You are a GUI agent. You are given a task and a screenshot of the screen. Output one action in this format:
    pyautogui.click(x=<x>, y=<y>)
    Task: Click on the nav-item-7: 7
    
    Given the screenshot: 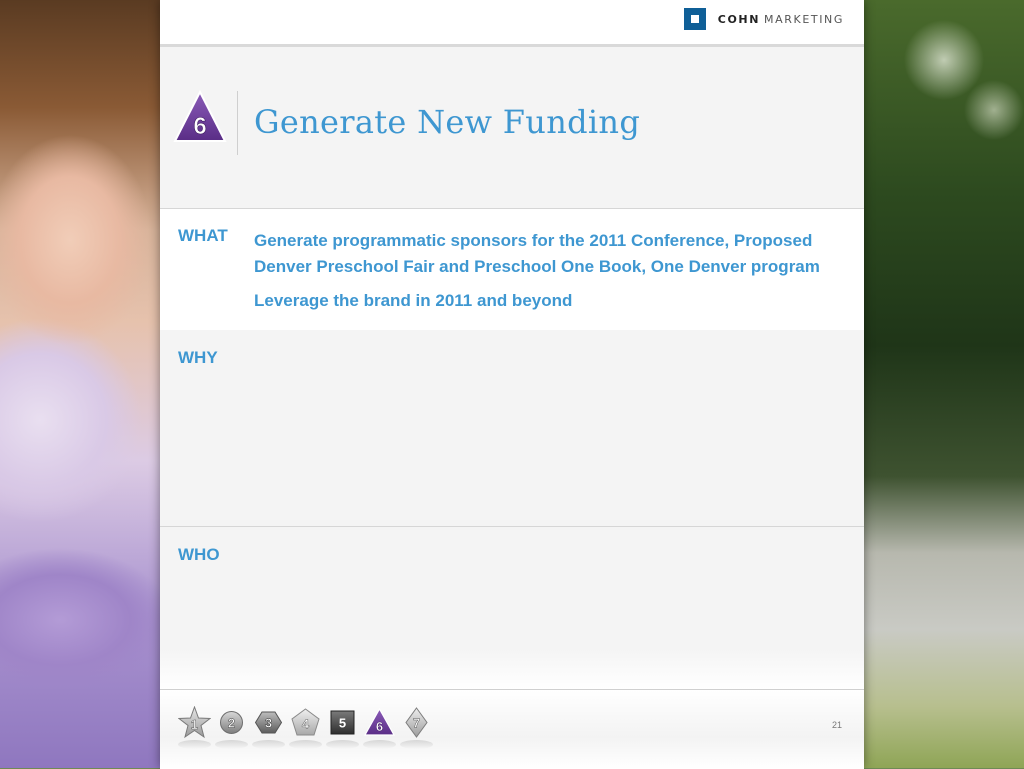 What is the action you would take?
    pyautogui.click(x=416, y=728)
    